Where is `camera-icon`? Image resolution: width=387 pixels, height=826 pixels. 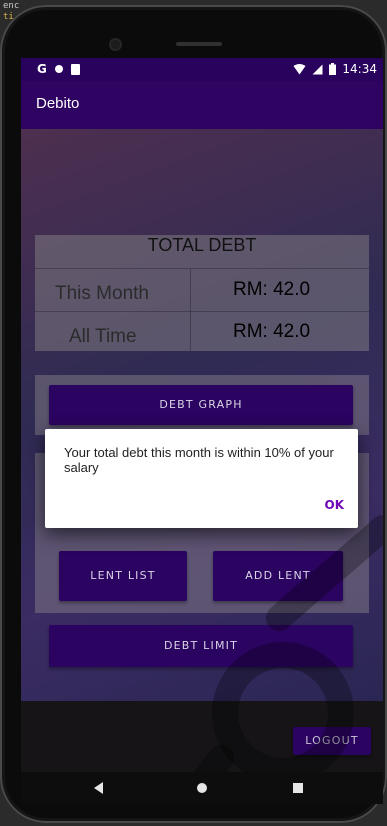 camera-icon is located at coordinates (115, 44).